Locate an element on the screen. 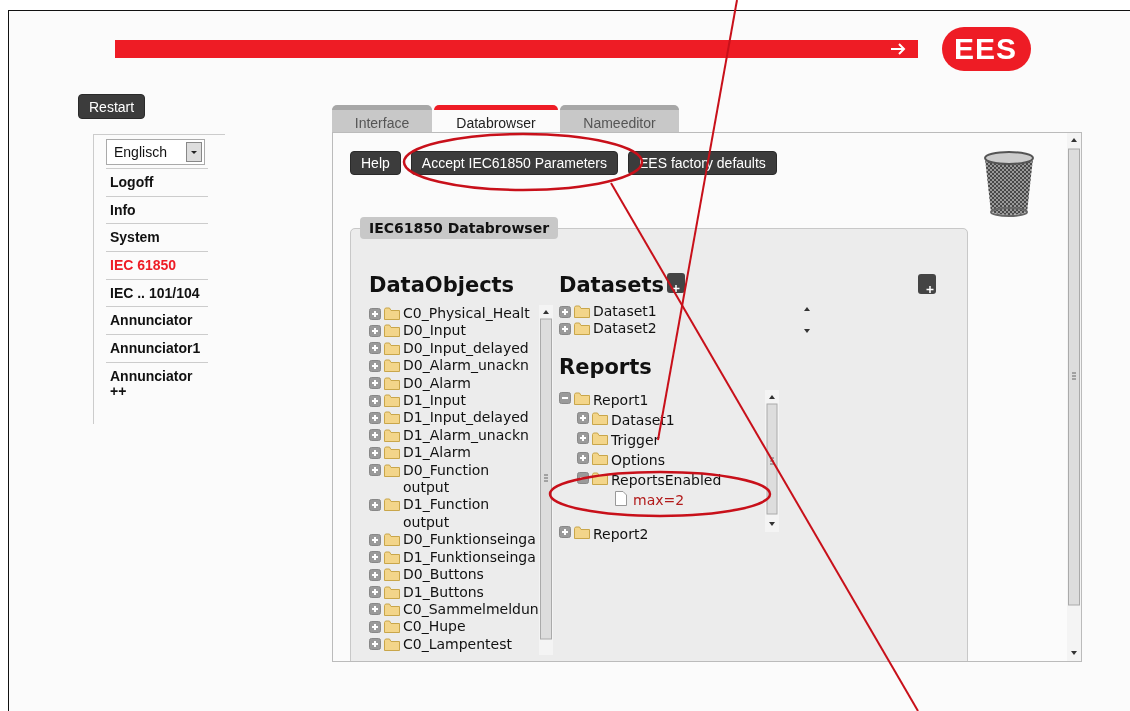  tree-item: D1_Funktionseinga is located at coordinates (471, 557).